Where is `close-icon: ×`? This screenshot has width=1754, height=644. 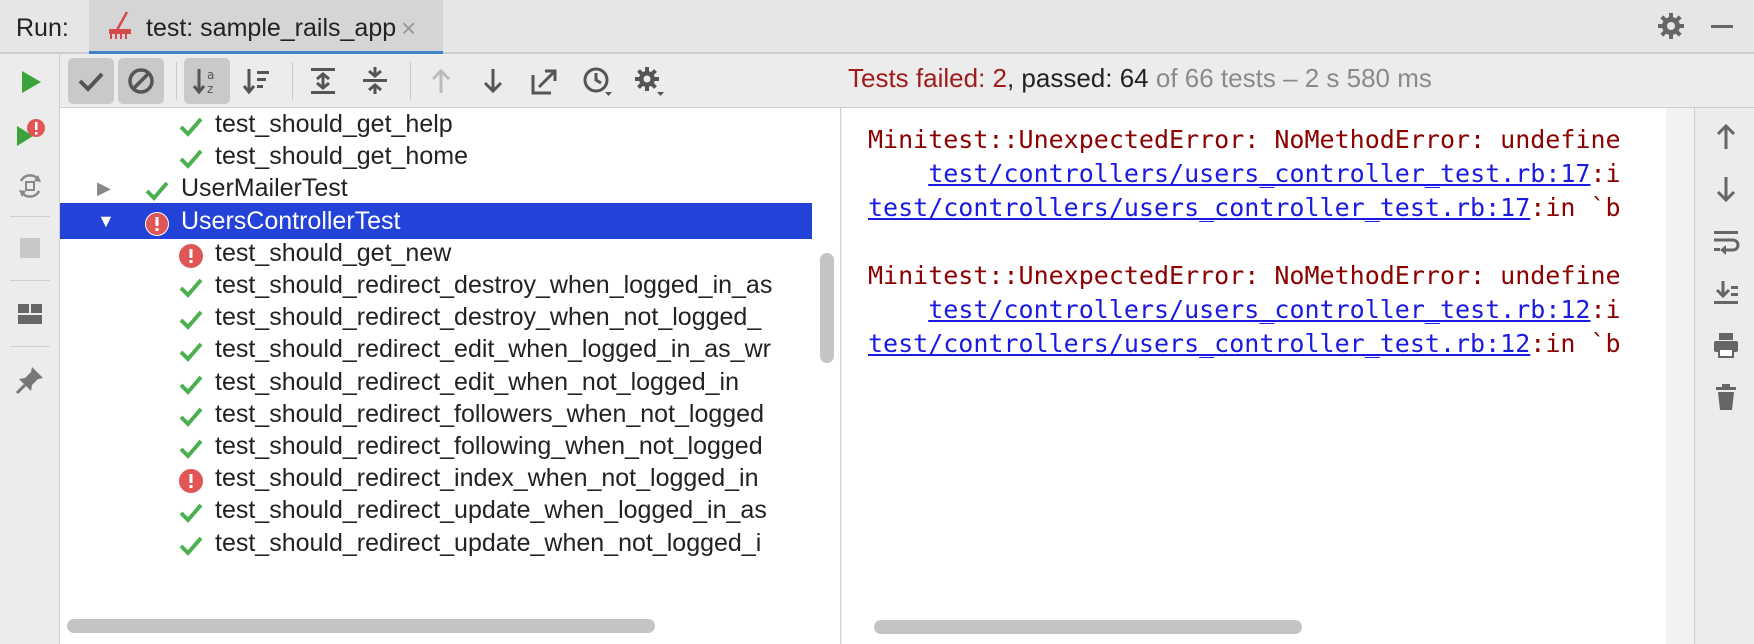 close-icon: × is located at coordinates (408, 28).